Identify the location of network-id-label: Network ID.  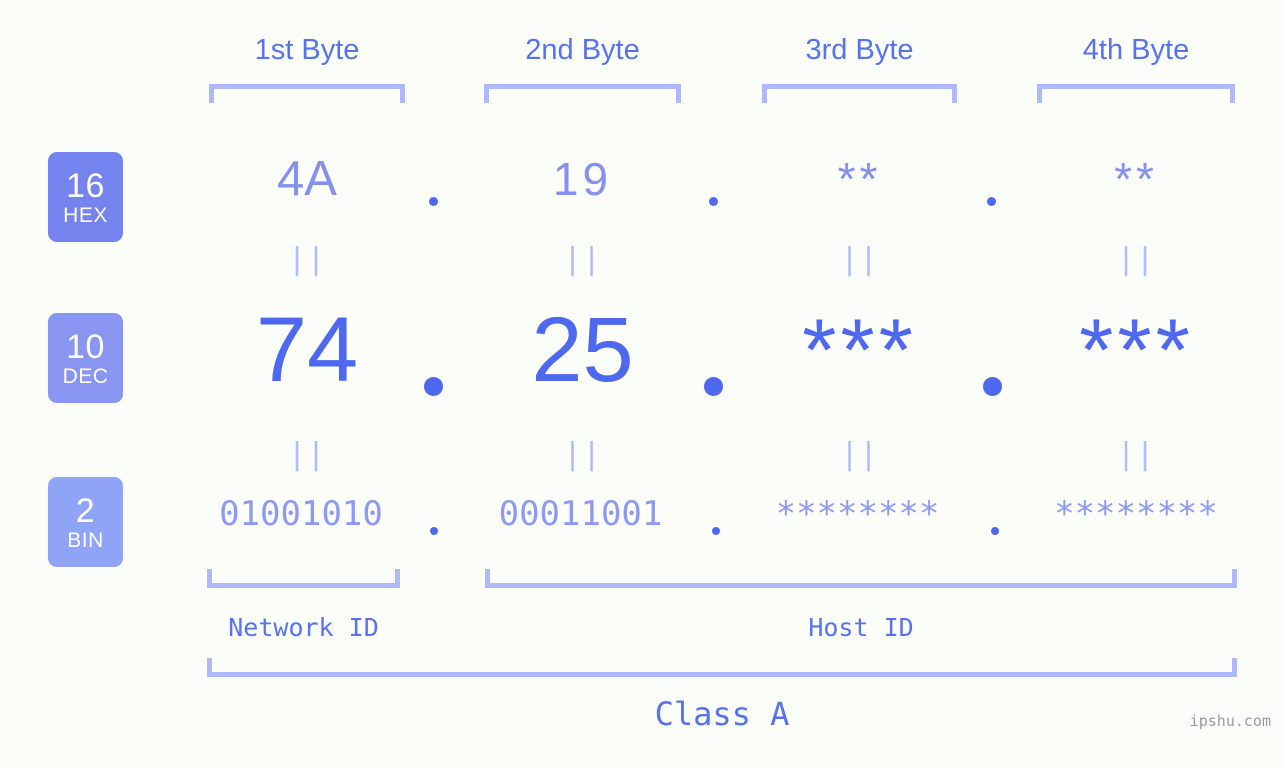
(303, 627).